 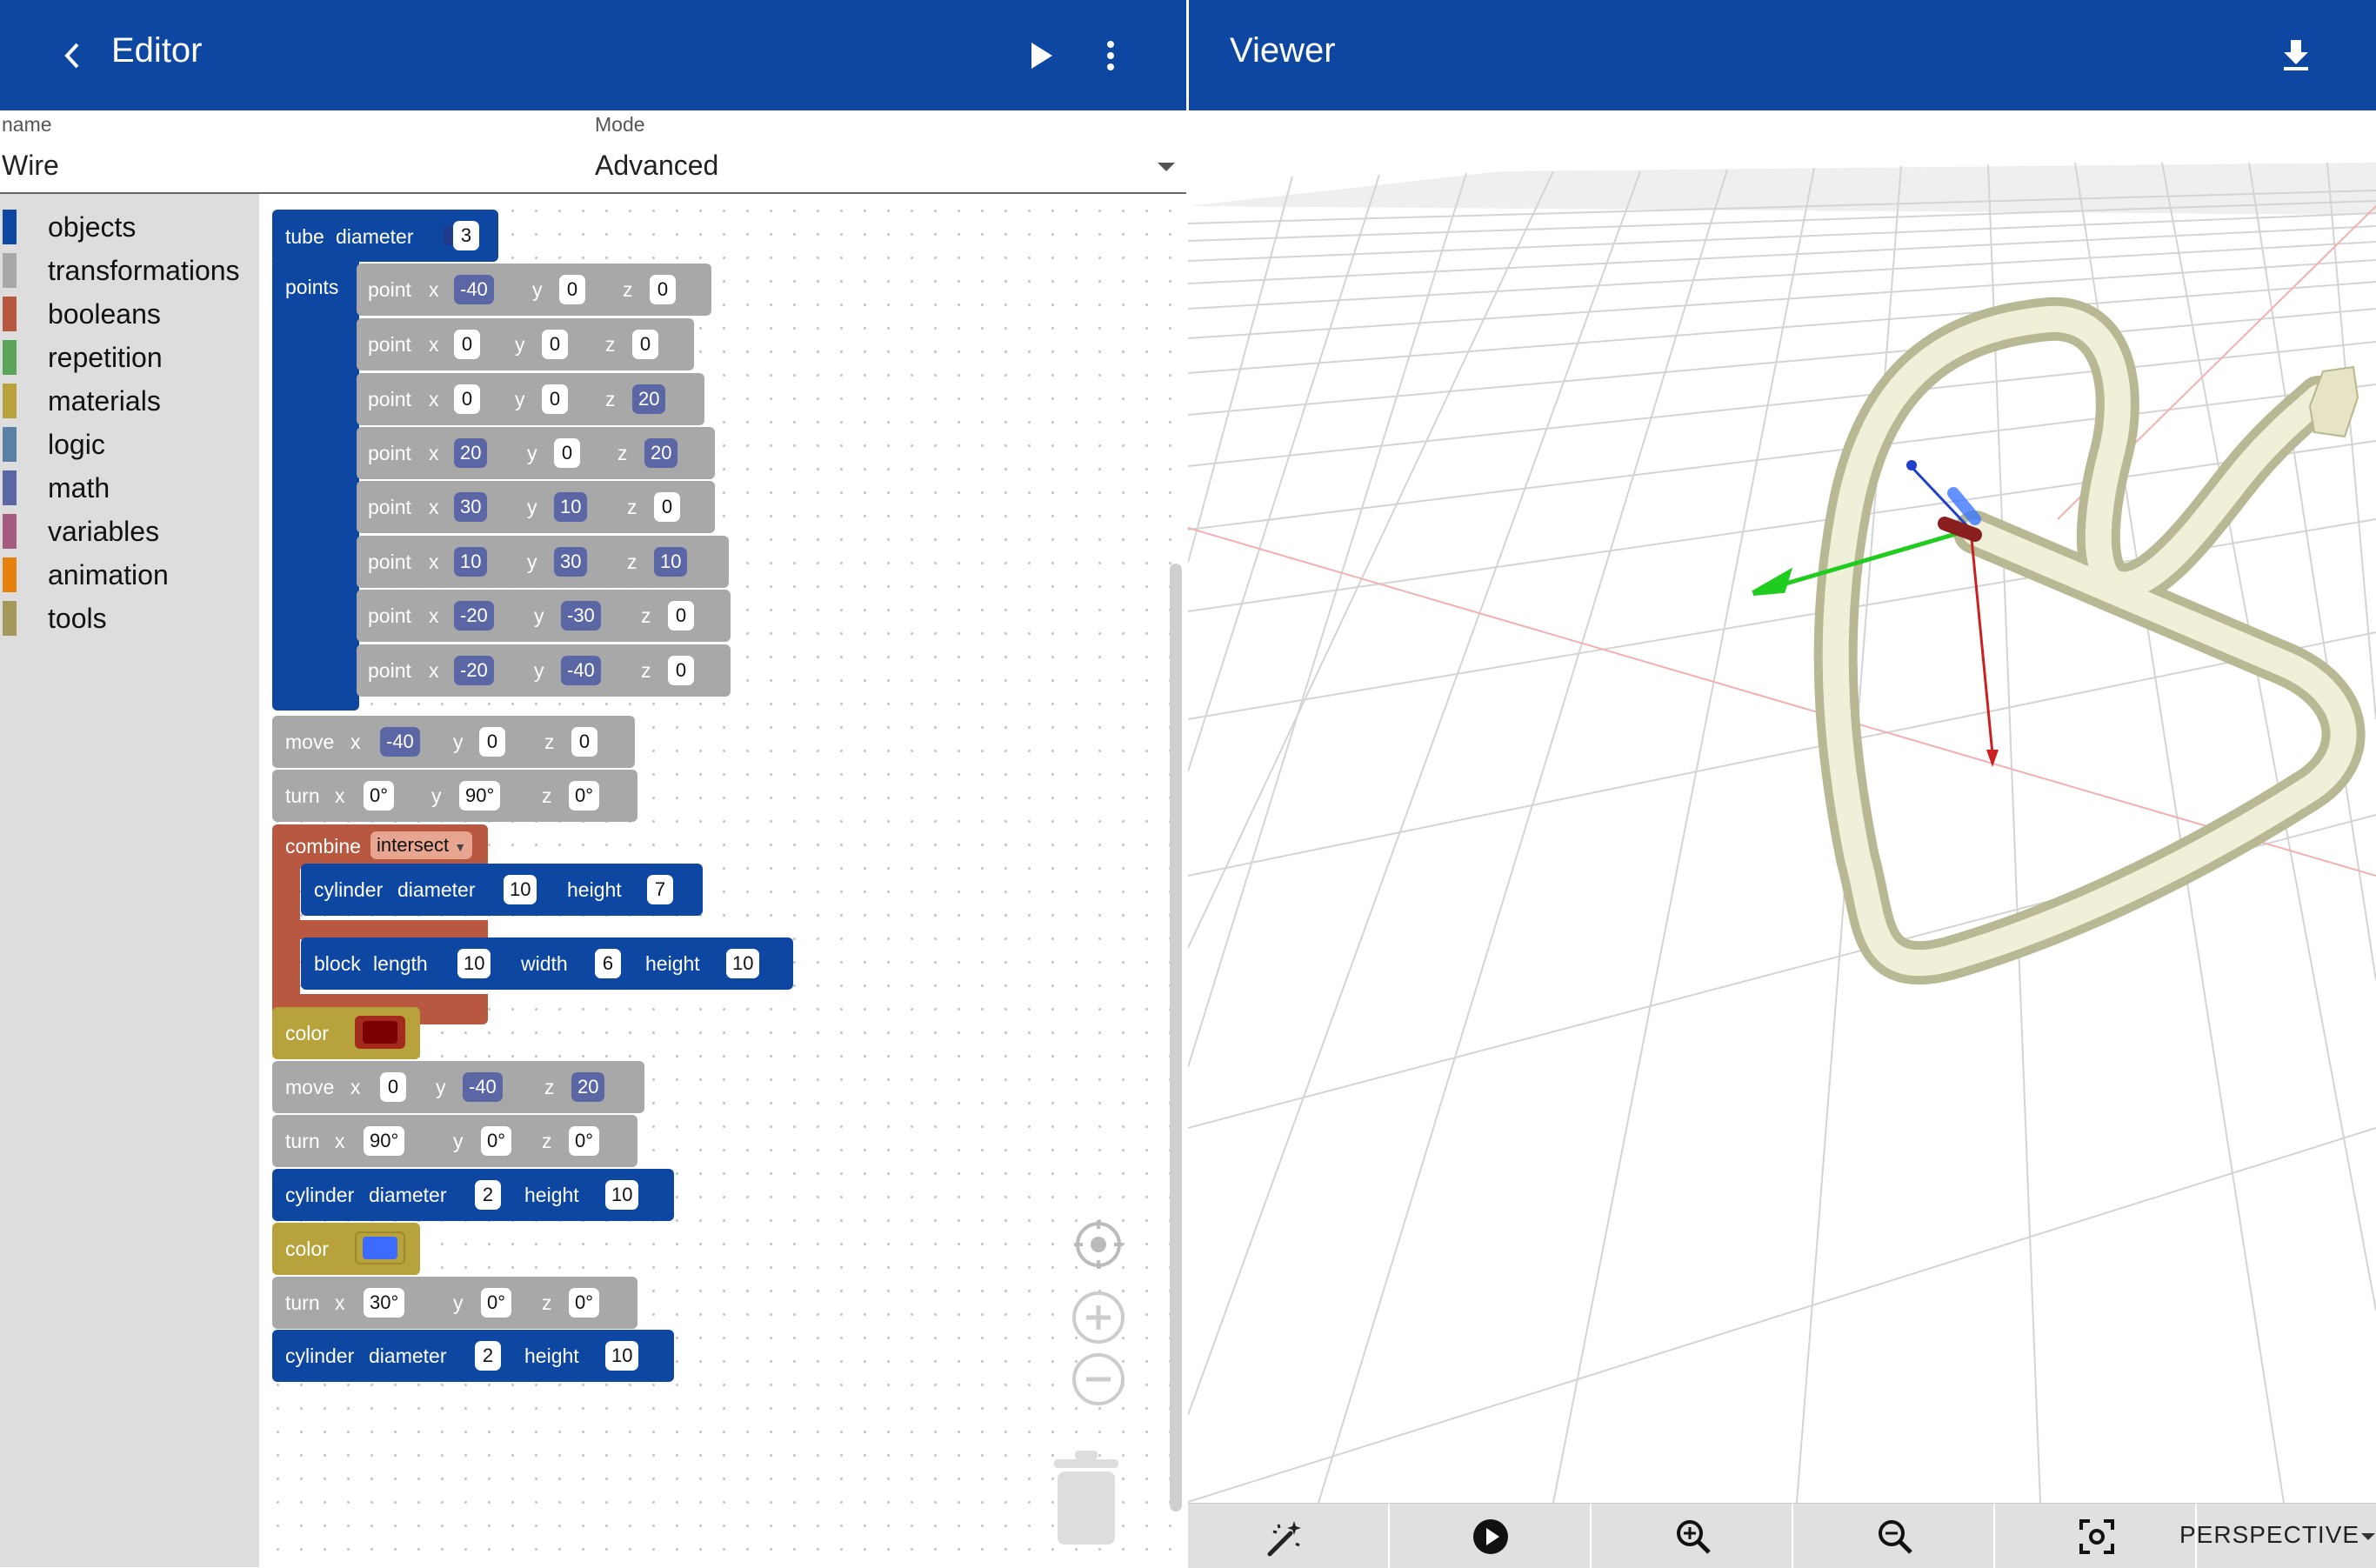 I want to click on turn-x-field: 90°, so click(x=384, y=1141).